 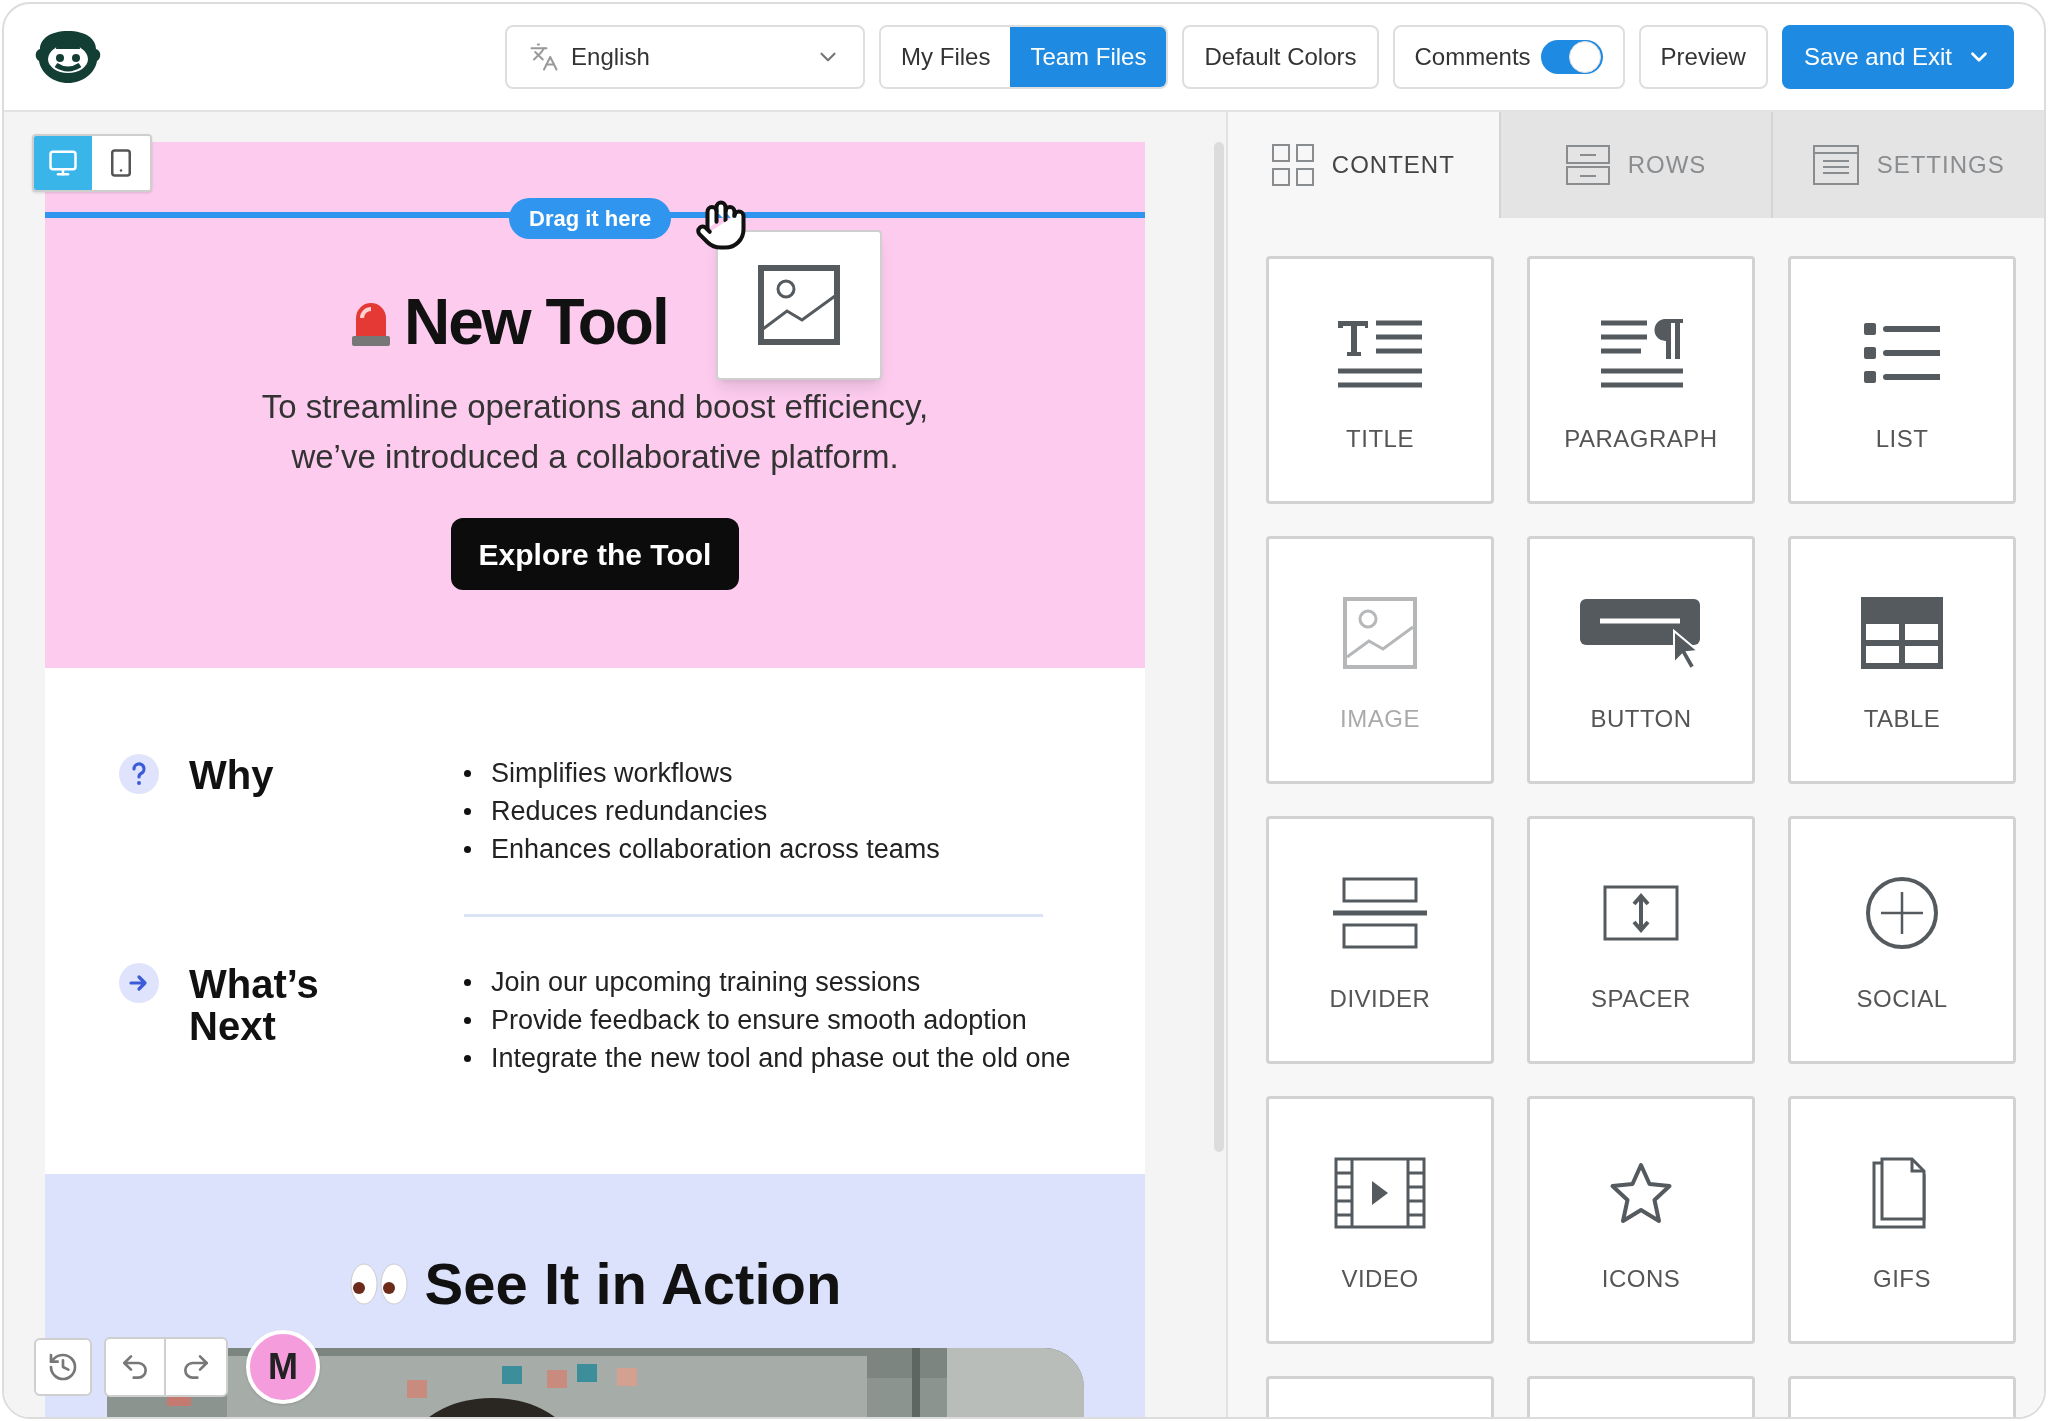 What do you see at coordinates (715, 849) in the screenshot?
I see `bullet-text: Enhances collaboration across teams` at bounding box center [715, 849].